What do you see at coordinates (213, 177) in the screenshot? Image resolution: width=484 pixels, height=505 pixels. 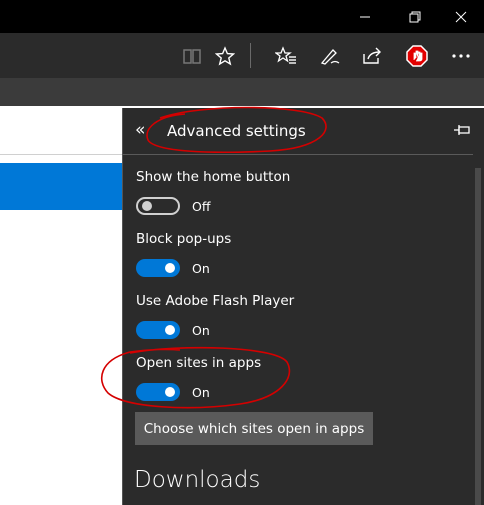 I see `setting-label-home-button: Show the home button` at bounding box center [213, 177].